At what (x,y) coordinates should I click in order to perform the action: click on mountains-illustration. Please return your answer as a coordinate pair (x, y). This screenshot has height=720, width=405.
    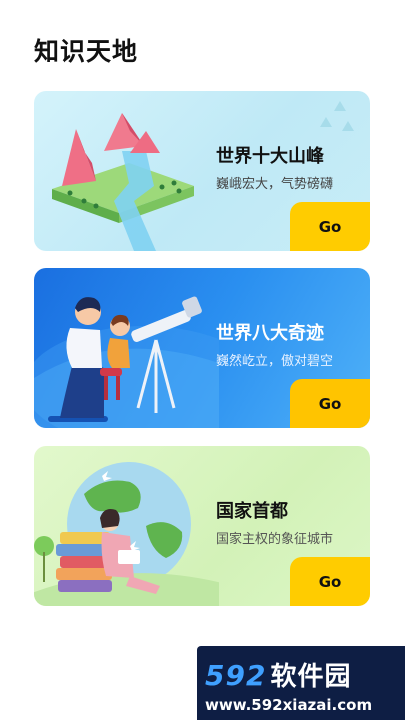
    Looking at the image, I should click on (123, 182).